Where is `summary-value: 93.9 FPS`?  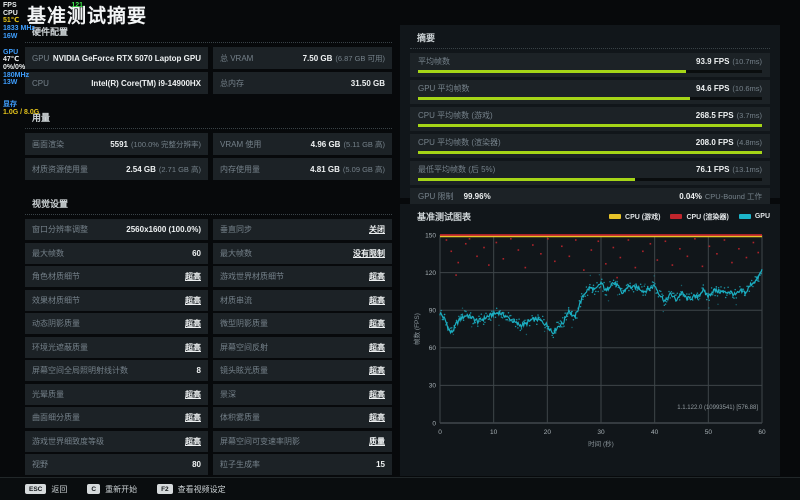 summary-value: 93.9 FPS is located at coordinates (713, 61).